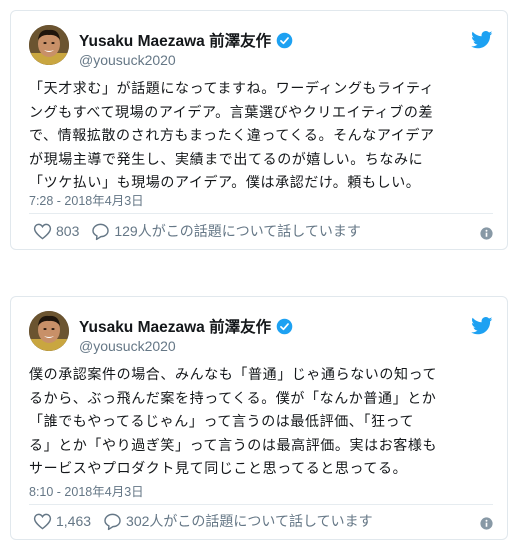 This screenshot has height=550, width=521. I want to click on tweet-text-line: ングもすべて現場のアイデア。言葉選びやクリエイティブの差, so click(231, 112).